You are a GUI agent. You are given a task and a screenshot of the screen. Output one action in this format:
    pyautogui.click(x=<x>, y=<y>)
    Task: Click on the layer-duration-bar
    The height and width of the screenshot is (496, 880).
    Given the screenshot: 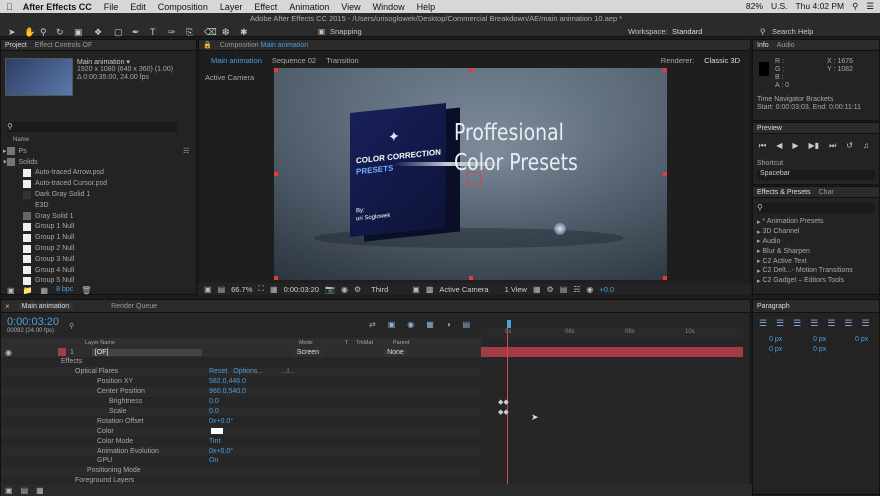 What is the action you would take?
    pyautogui.click(x=612, y=352)
    